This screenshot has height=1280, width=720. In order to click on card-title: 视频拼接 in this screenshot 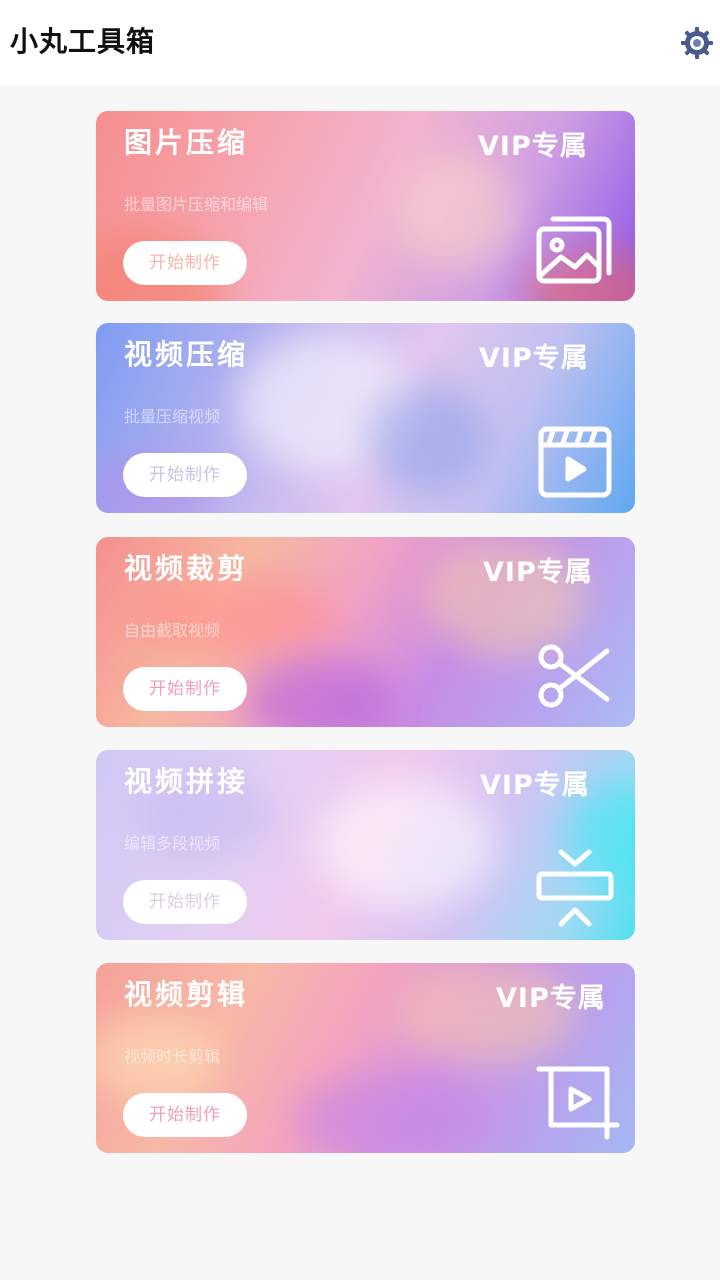, I will do `click(186, 781)`.